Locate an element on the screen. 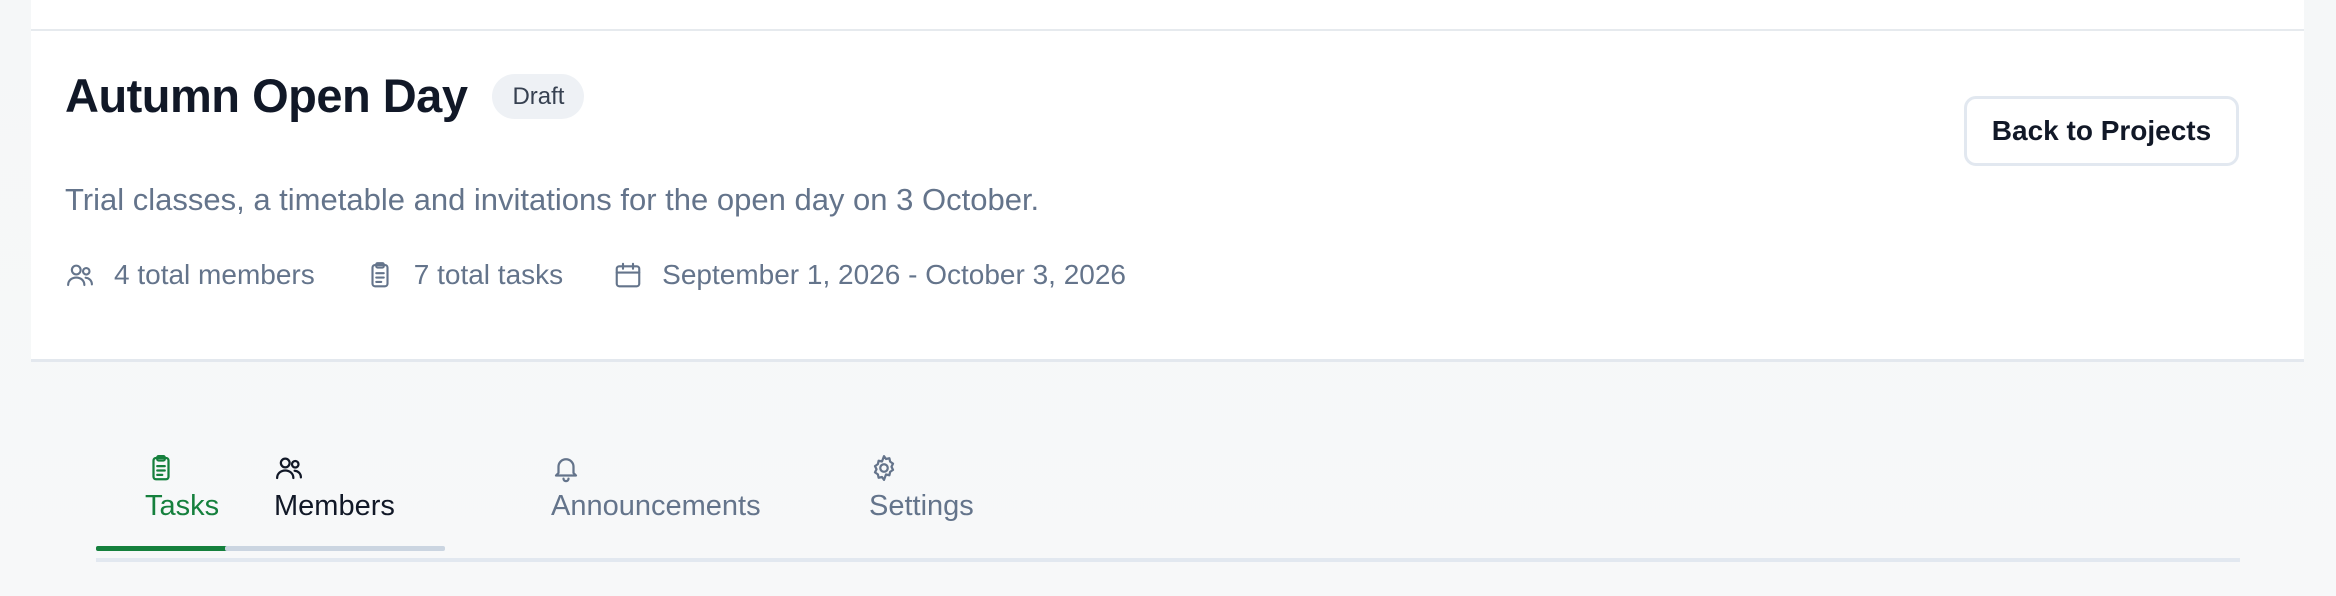 Image resolution: width=2336 pixels, height=596 pixels. top-strip is located at coordinates (1167, 15).